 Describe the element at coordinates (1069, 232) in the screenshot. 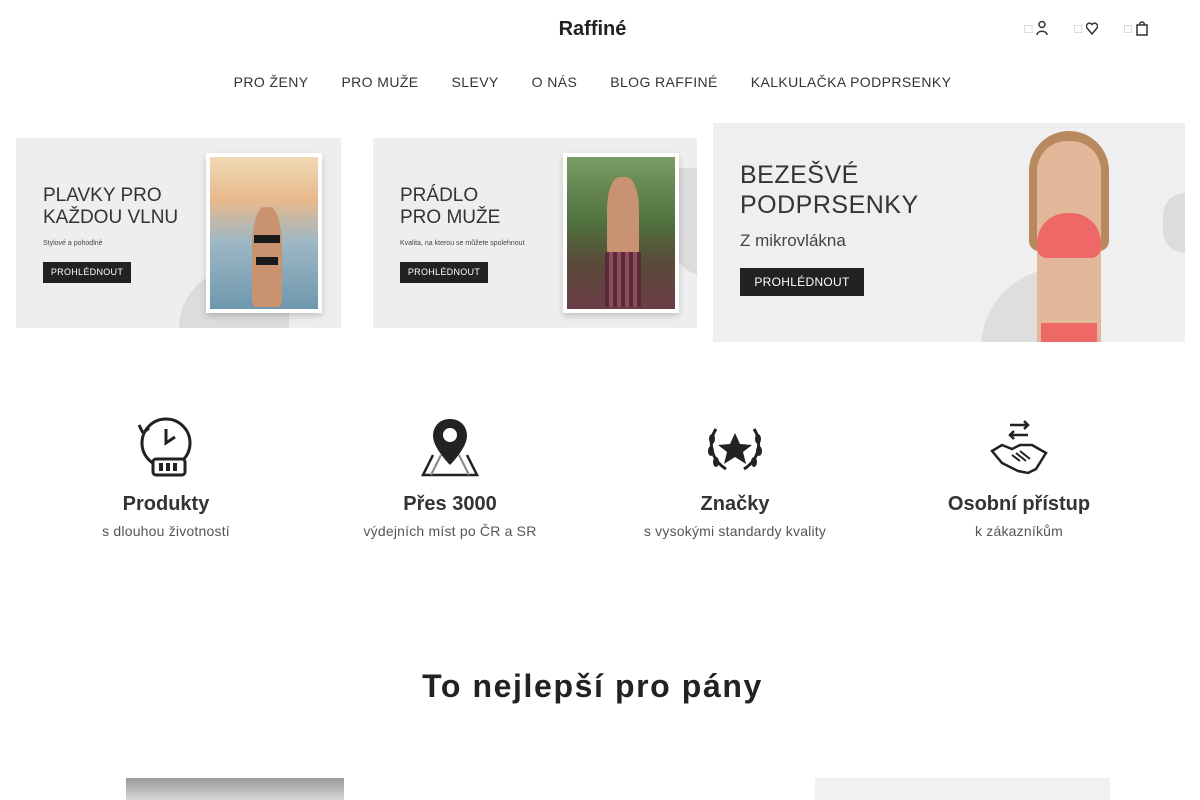

I see `model-photo` at that location.